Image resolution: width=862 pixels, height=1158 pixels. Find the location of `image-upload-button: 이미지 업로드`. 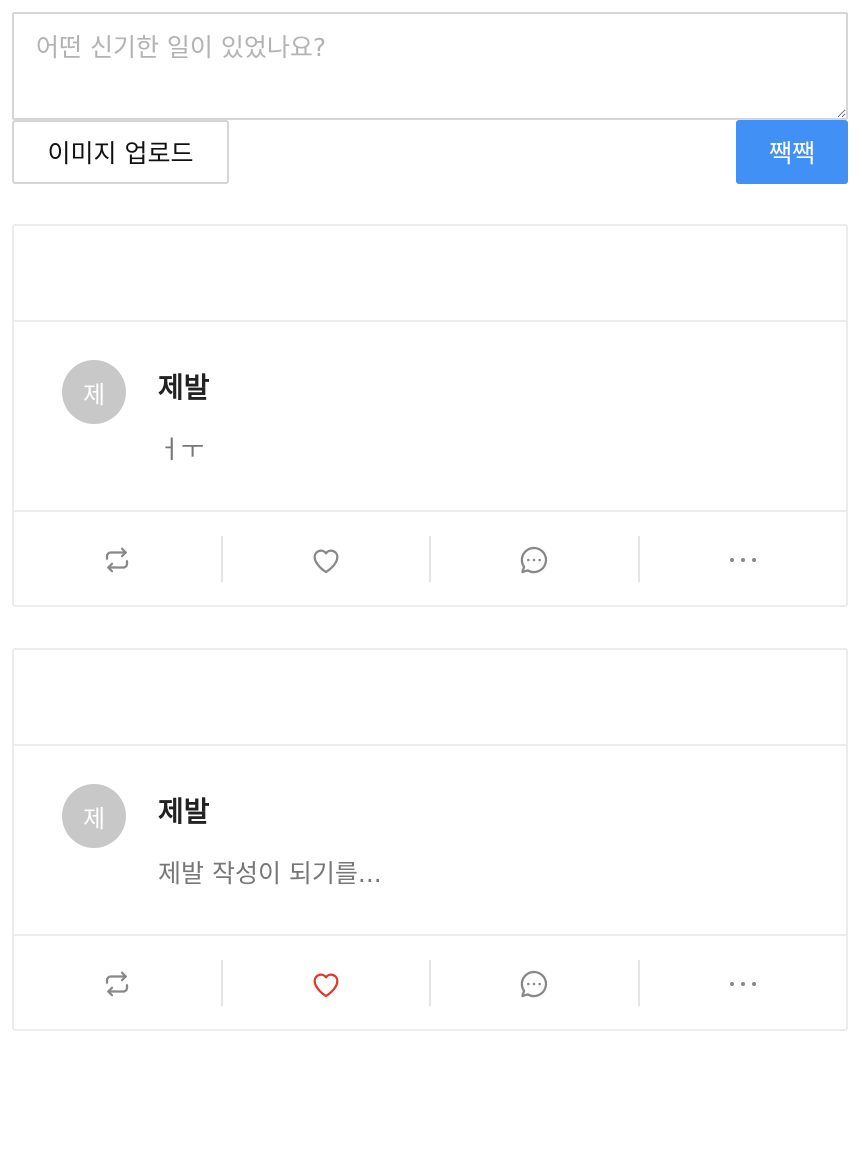

image-upload-button: 이미지 업로드 is located at coordinates (120, 152).